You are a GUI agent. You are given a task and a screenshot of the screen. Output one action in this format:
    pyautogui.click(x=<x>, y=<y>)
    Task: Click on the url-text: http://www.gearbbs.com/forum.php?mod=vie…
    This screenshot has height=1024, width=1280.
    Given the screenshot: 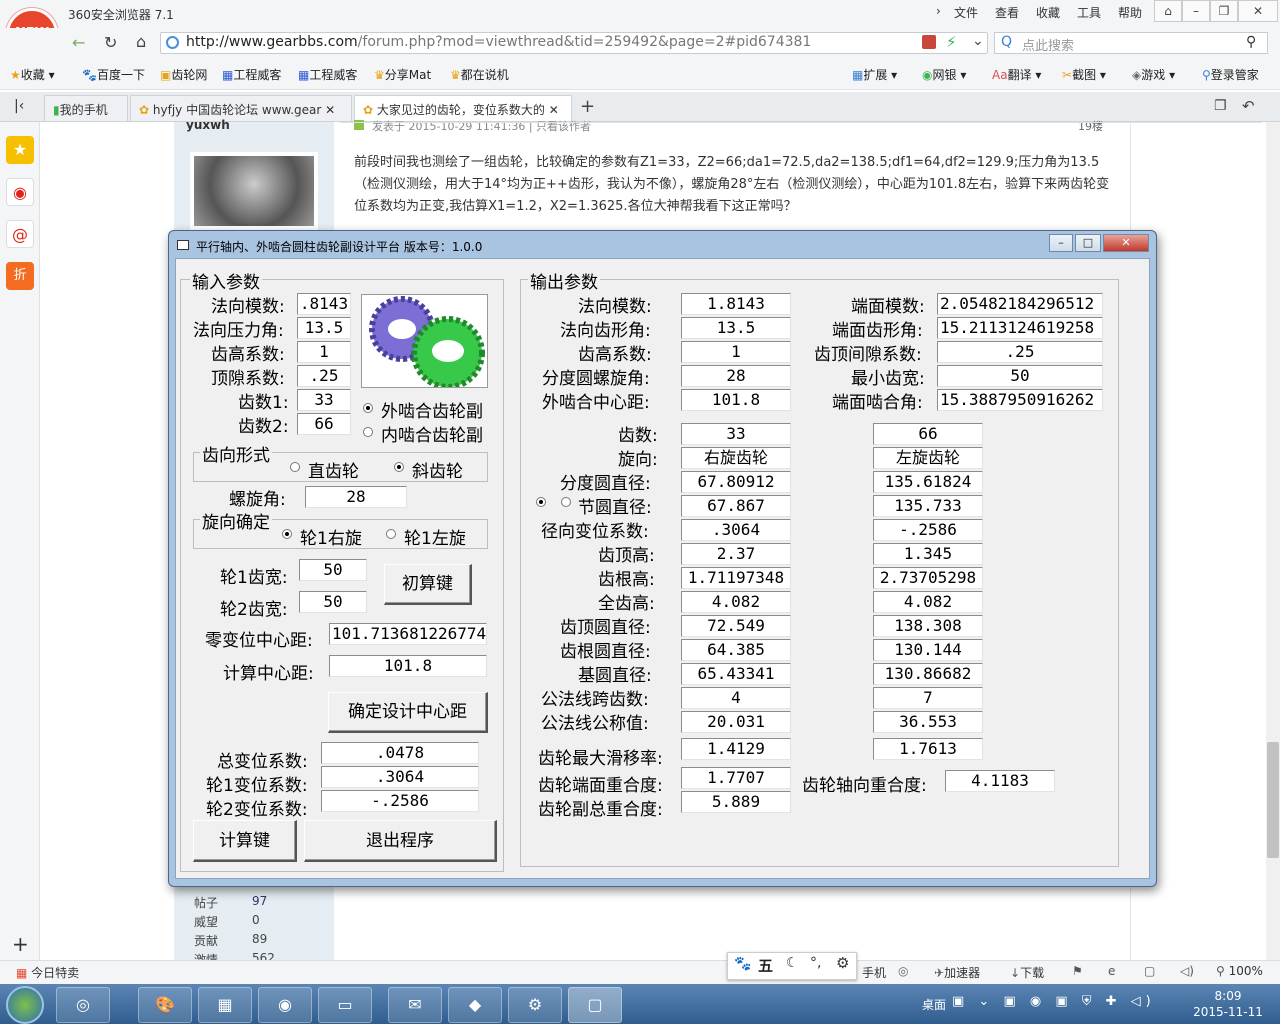 What is the action you would take?
    pyautogui.click(x=498, y=42)
    